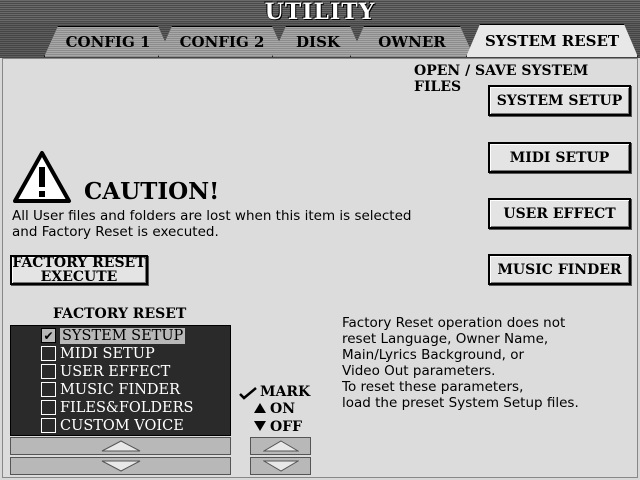 The height and width of the screenshot is (480, 640). What do you see at coordinates (419, 371) in the screenshot?
I see `info-line: Video Out parameters.` at bounding box center [419, 371].